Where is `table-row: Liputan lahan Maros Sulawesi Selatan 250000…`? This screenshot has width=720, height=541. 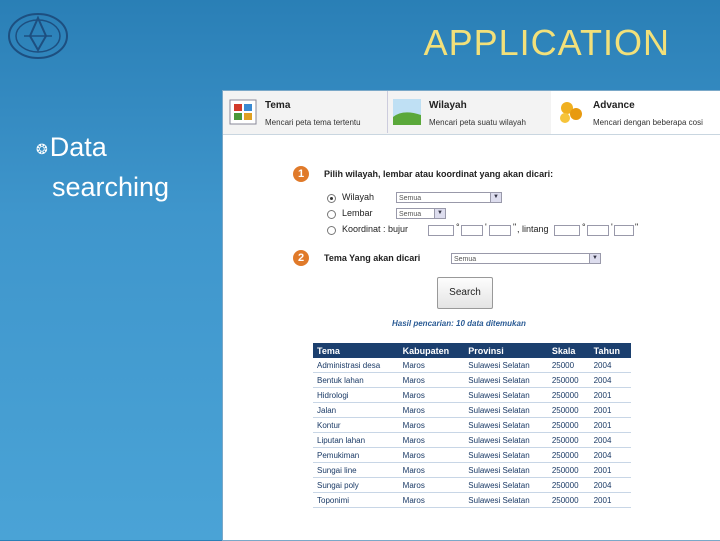
table-row: Liputan lahan Maros Sulawesi Selatan 250000… is located at coordinates (472, 440).